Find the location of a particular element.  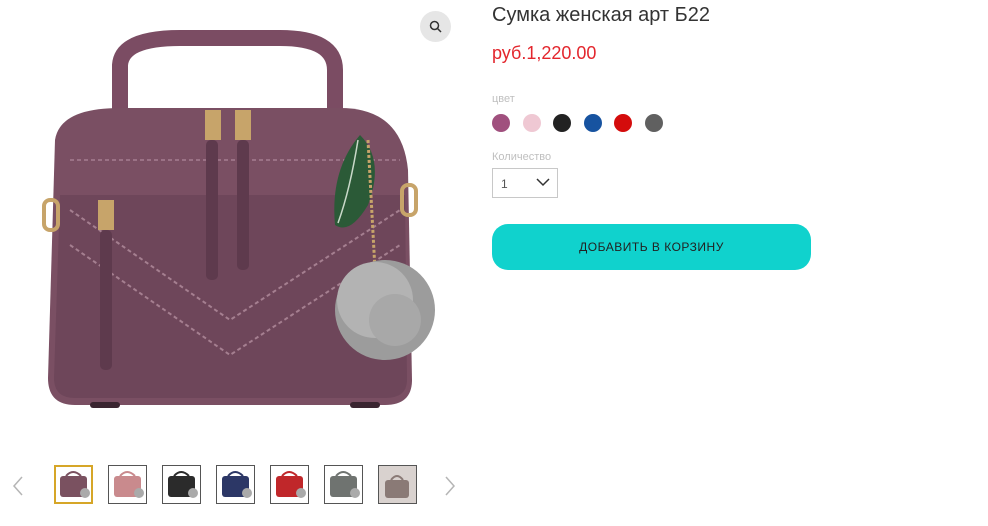

product-title: Сумка женская арт Б22 is located at coordinates (601, 15).